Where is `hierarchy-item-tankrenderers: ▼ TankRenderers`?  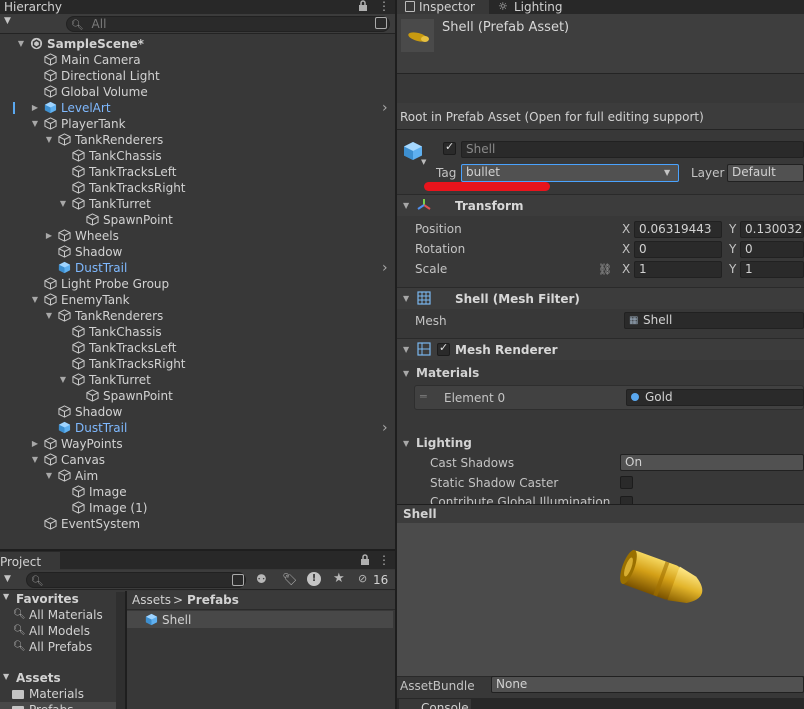 hierarchy-item-tankrenderers: ▼ TankRenderers is located at coordinates (197, 316).